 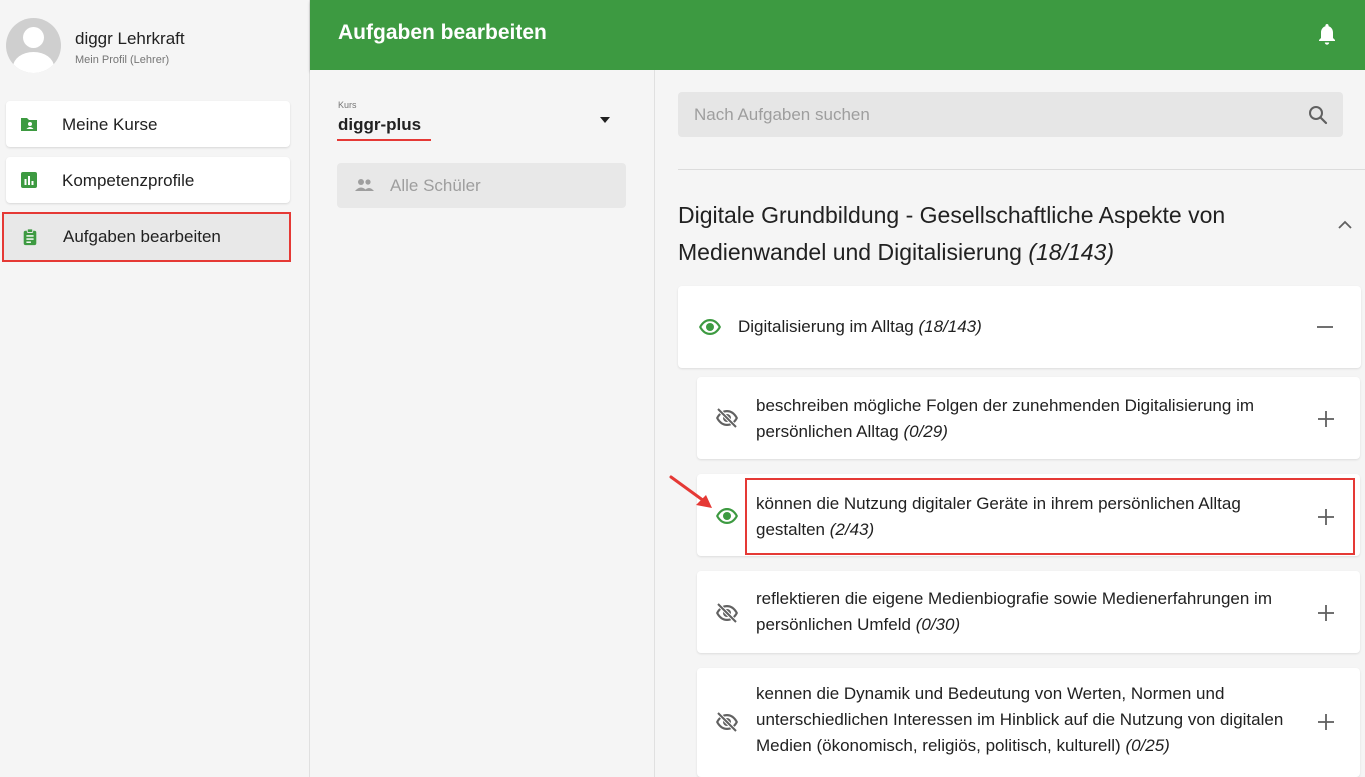 What do you see at coordinates (442, 32) in the screenshot?
I see `page-title: Aufgaben bearbeiten` at bounding box center [442, 32].